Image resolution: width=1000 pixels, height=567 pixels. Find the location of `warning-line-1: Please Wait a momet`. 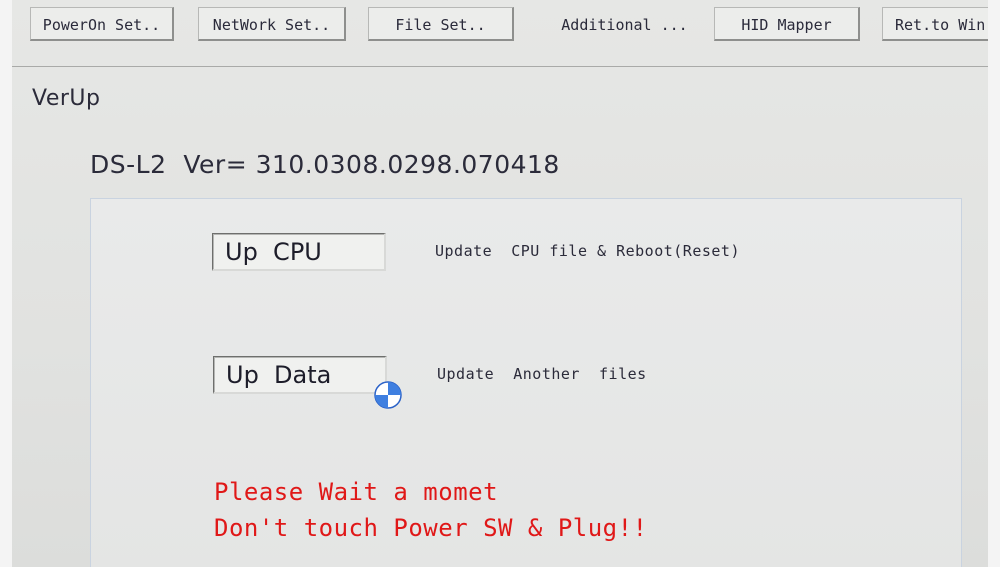

warning-line-1: Please Wait a momet is located at coordinates (356, 492).